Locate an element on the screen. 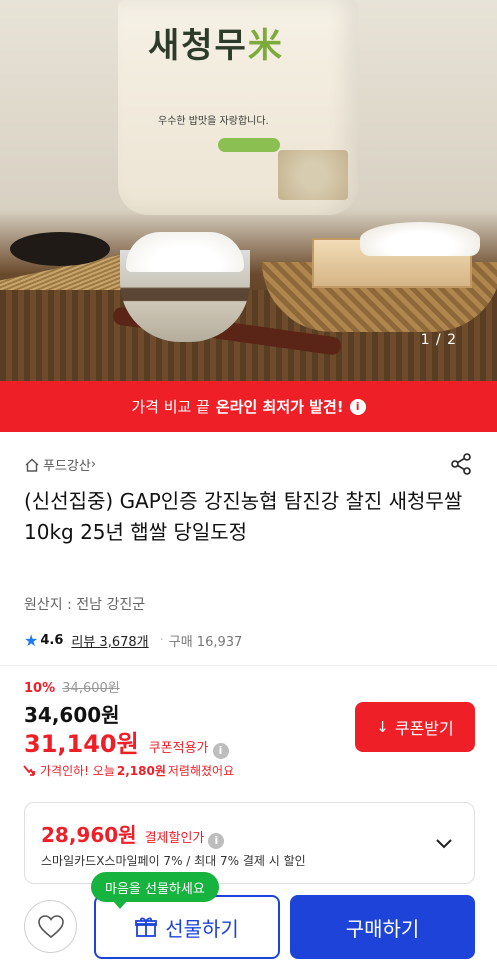  original-price: 34,600원 is located at coordinates (91, 688).